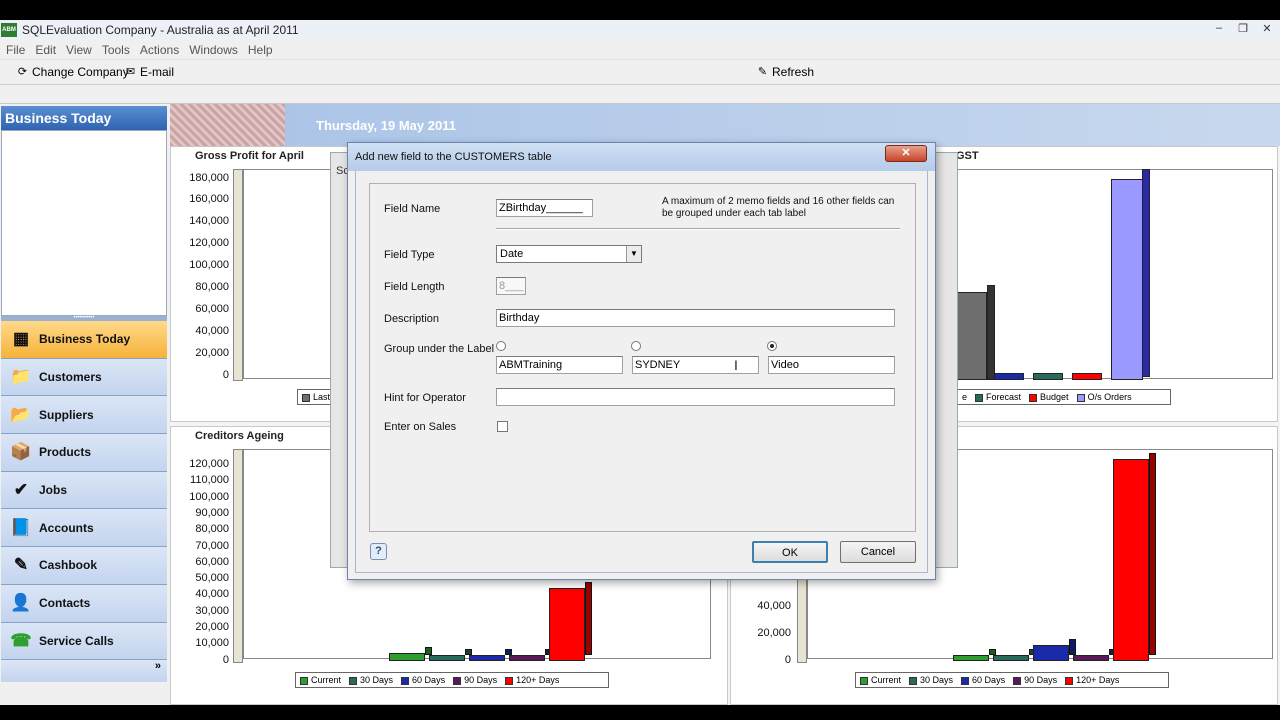  I want to click on group-radio-abmtraining, so click(501, 346).